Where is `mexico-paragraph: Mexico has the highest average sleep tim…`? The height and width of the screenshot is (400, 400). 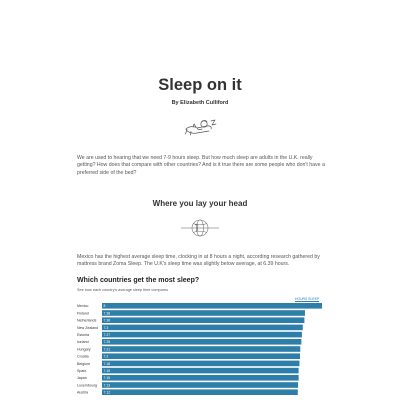 mexico-paragraph: Mexico has the highest average sleep tim… is located at coordinates (198, 261).